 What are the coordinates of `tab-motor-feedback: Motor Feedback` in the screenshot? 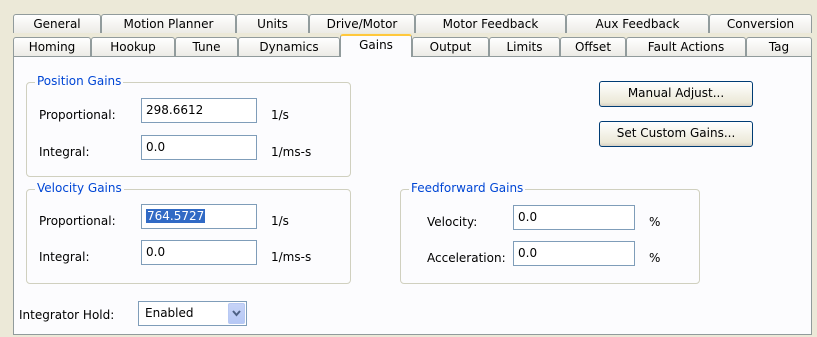 It's located at (490, 23).